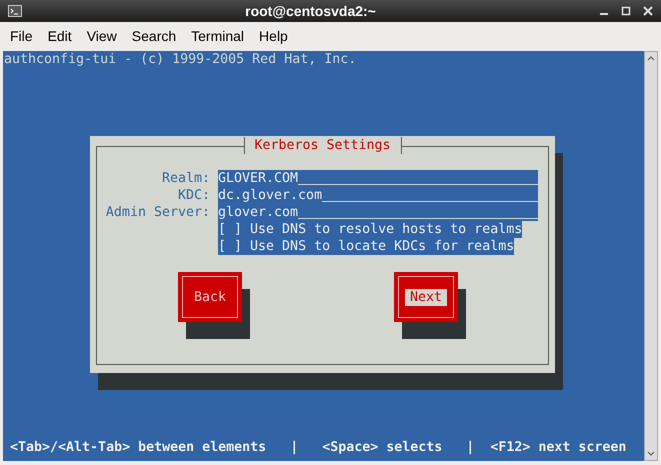  I want to click on menu-item: File, so click(21, 36).